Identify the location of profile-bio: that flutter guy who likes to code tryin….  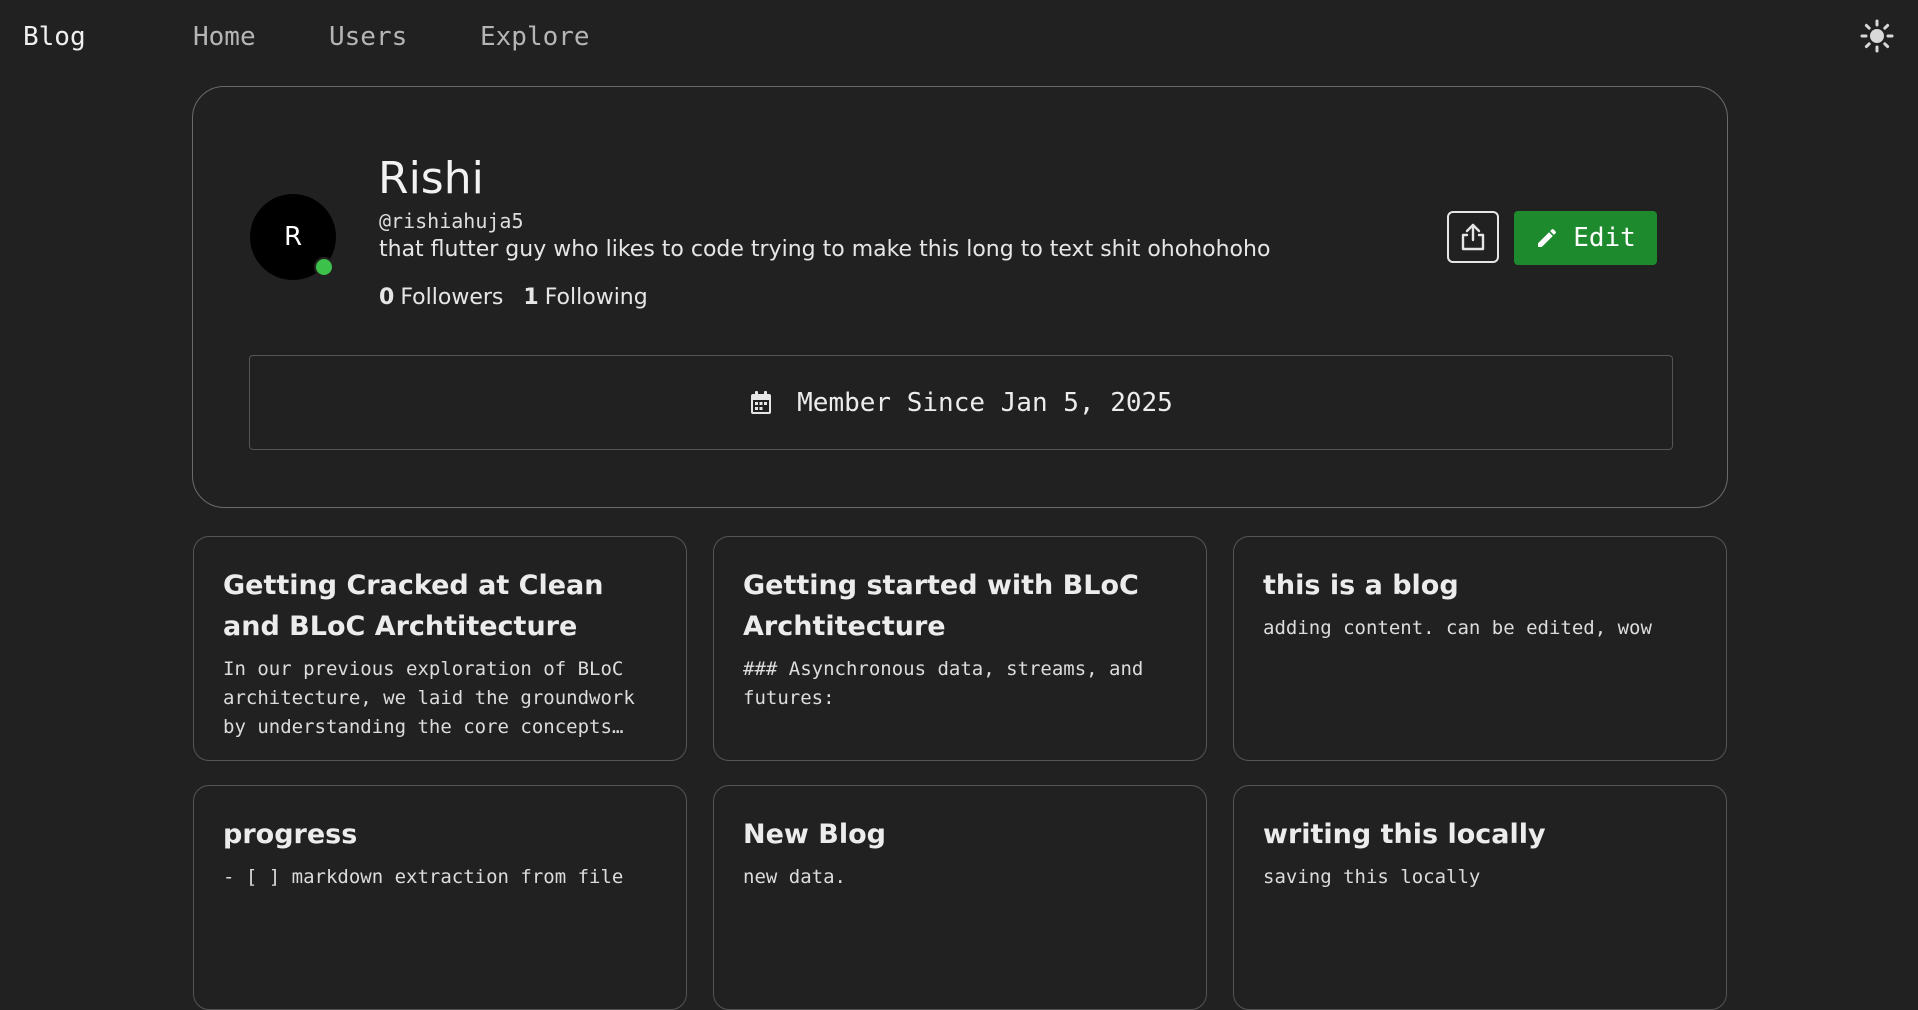
(825, 249).